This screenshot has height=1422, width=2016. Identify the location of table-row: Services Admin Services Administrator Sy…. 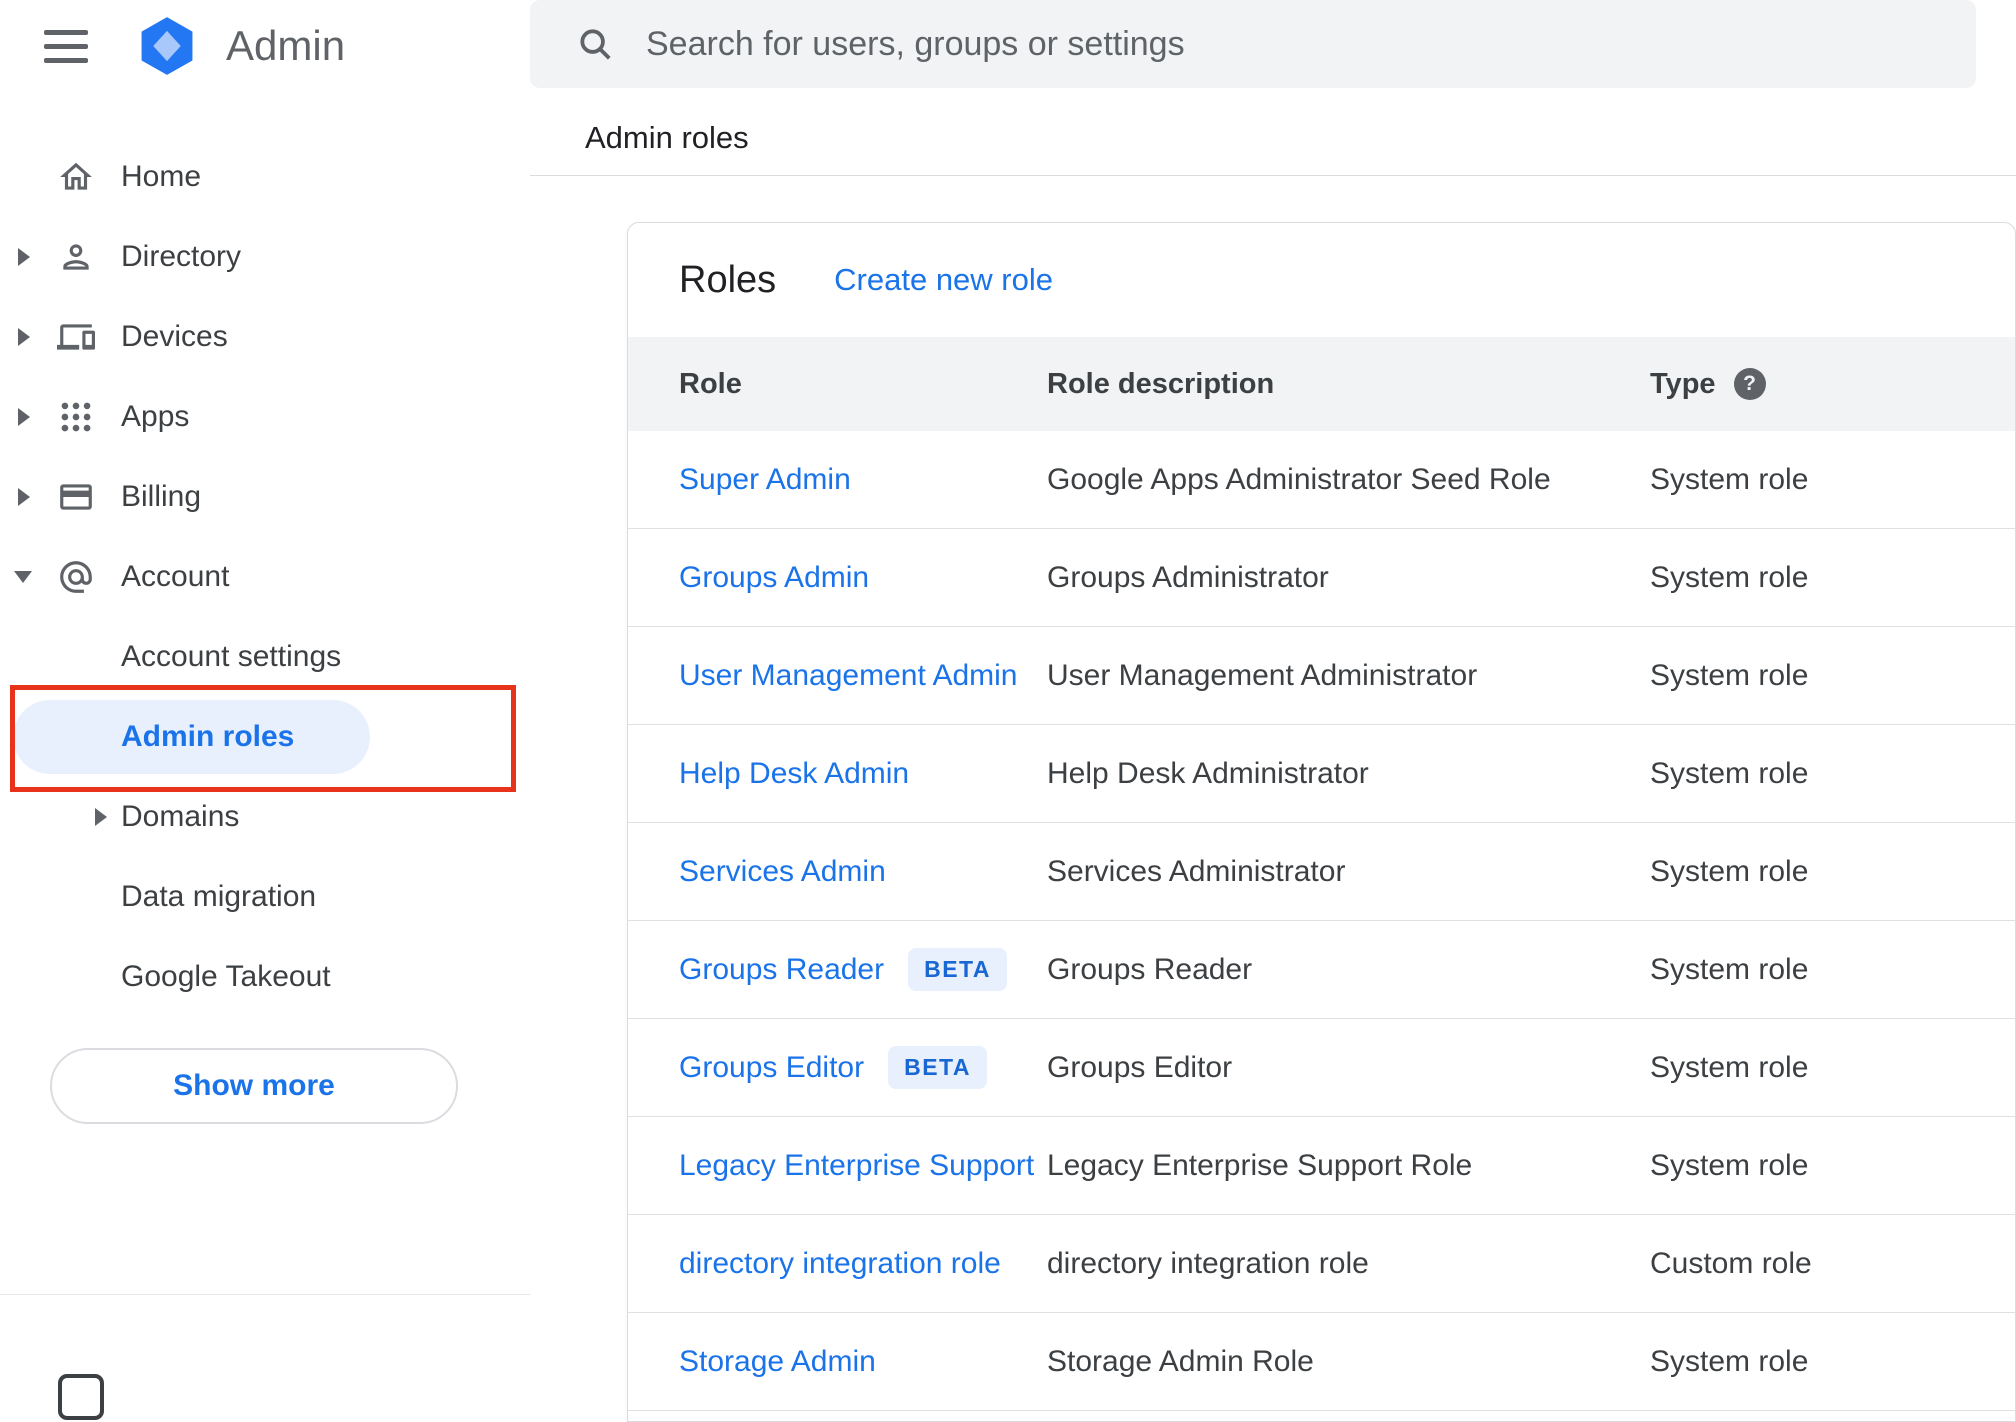
(1321, 872).